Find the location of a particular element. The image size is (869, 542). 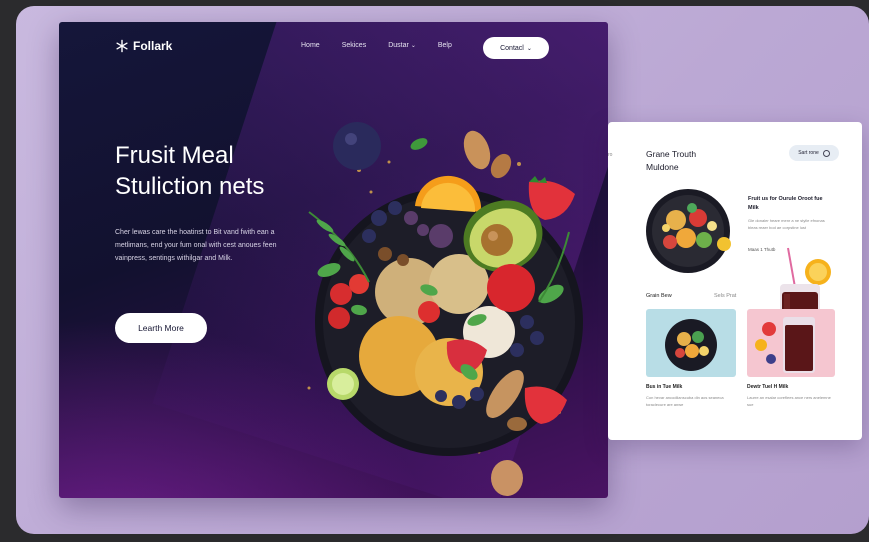

nav-item-dustar: Dustar ⌄ is located at coordinates (402, 45).